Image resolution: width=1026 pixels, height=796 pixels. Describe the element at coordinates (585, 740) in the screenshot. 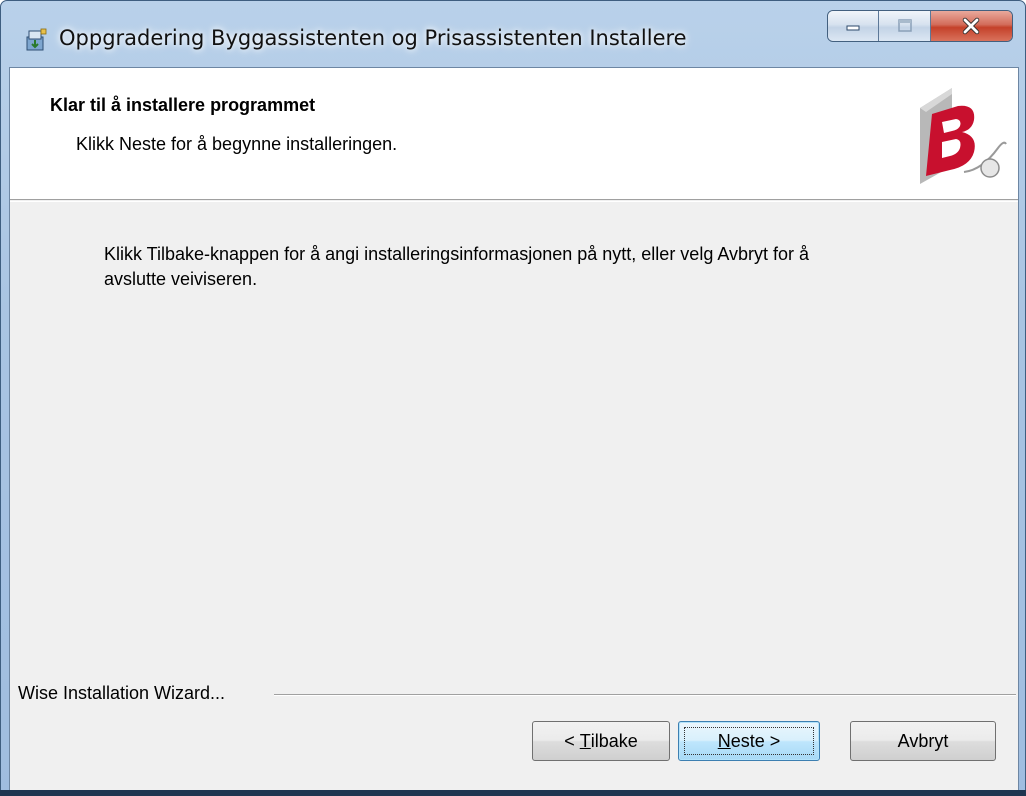

I see `back-button-accel: T` at that location.